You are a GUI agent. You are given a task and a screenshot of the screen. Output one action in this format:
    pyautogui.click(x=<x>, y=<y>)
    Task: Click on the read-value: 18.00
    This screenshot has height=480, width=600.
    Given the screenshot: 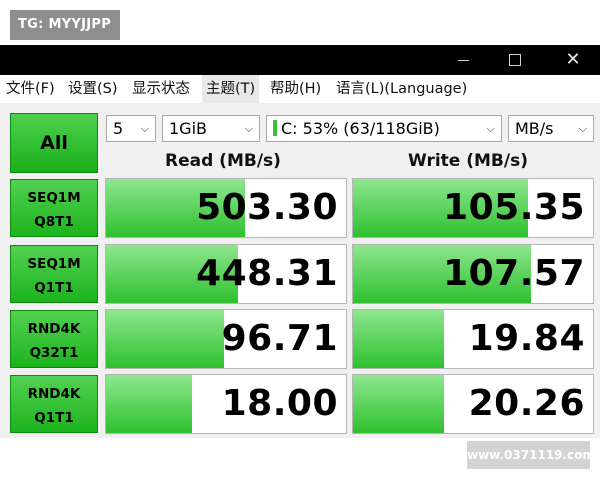 What is the action you would take?
    pyautogui.click(x=279, y=403)
    